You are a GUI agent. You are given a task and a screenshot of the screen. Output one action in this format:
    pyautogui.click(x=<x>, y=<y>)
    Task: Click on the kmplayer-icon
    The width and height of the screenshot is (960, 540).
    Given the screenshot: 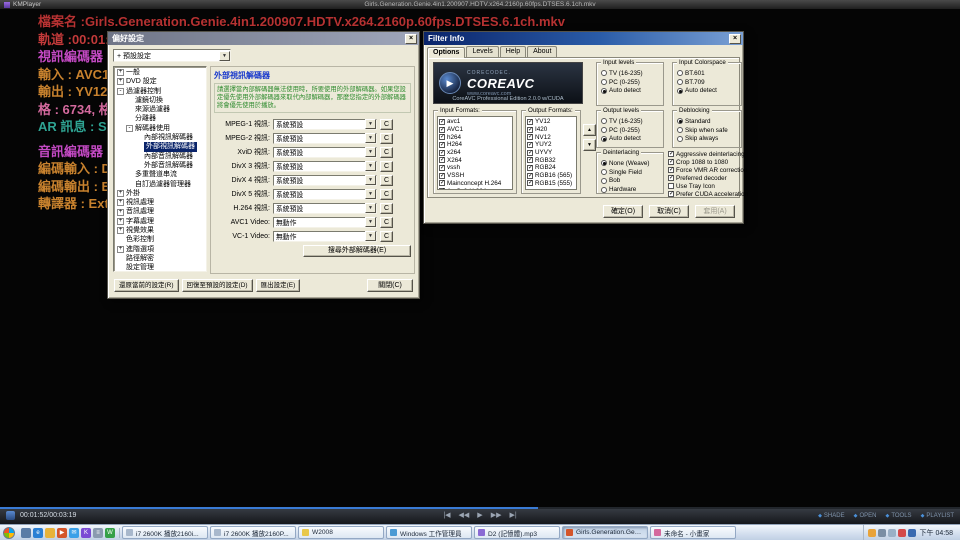 What is the action you would take?
    pyautogui.click(x=10, y=515)
    